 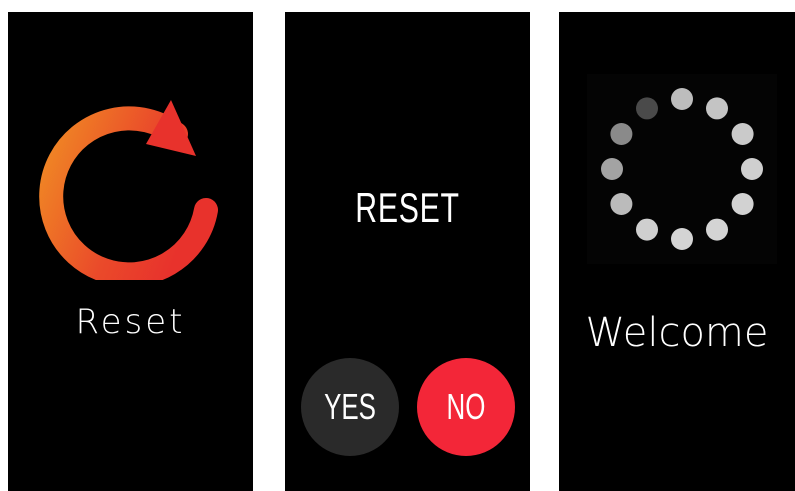 I want to click on reset-label: Reset, so click(x=130, y=322).